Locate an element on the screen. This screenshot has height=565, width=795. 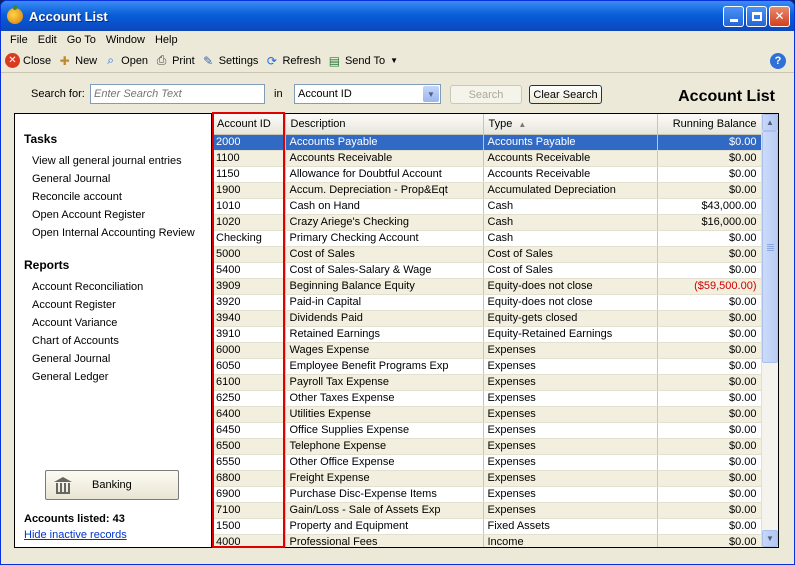
description-cell: Retained Earnings is located at coordinates (384, 334).